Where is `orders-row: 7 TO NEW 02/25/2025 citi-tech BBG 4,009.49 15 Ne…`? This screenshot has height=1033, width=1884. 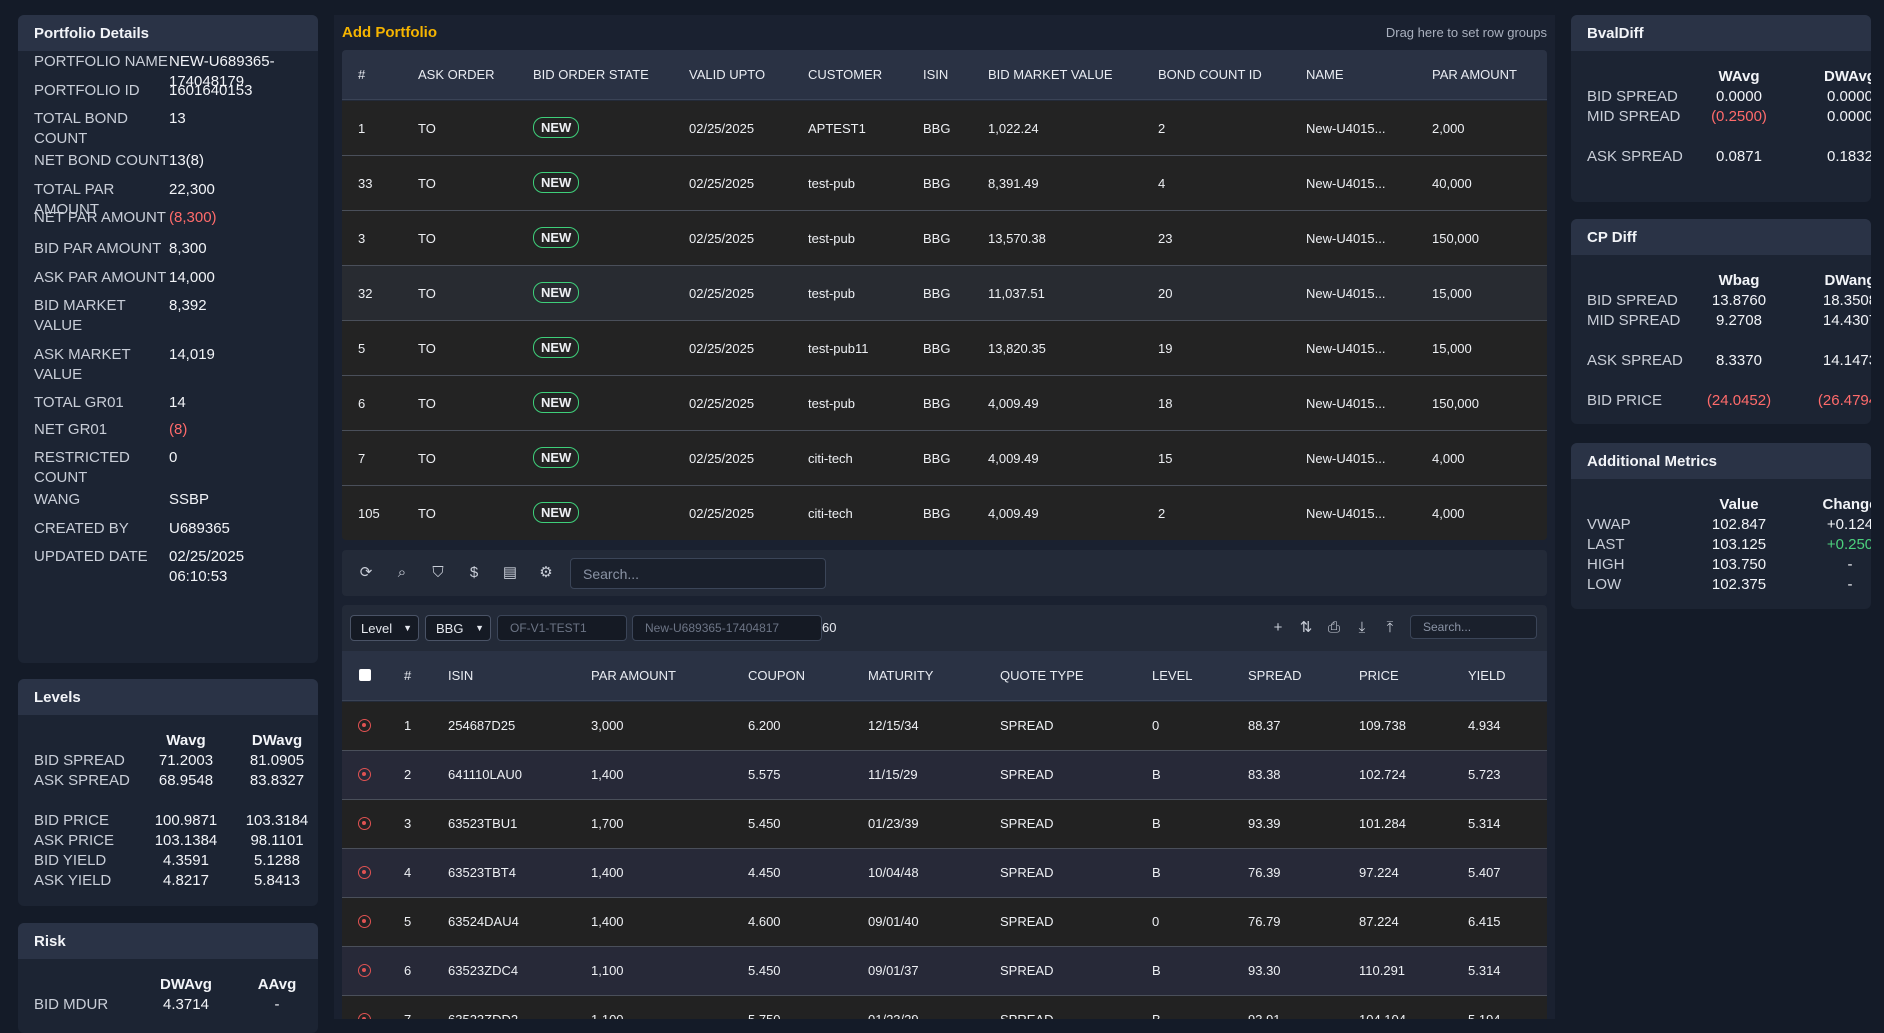
orders-row: 7 TO NEW 02/25/2025 citi-tech BBG 4,009.49 15 Ne… is located at coordinates (944, 458).